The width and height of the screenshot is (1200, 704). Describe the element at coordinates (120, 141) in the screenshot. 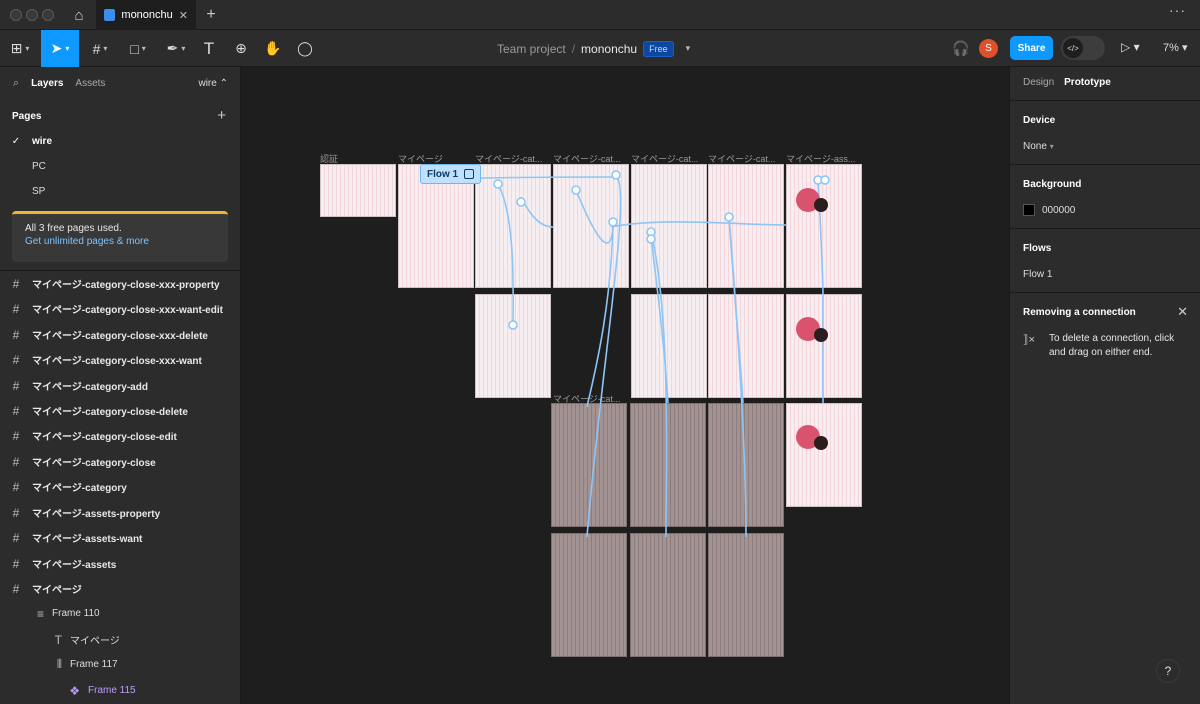

I see `page-item-wire: ✓ wire` at that location.